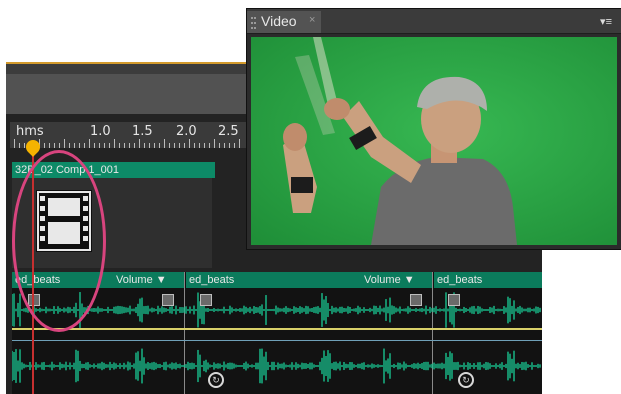  What do you see at coordinates (279, 21) in the screenshot?
I see `video-panel-title: Video` at bounding box center [279, 21].